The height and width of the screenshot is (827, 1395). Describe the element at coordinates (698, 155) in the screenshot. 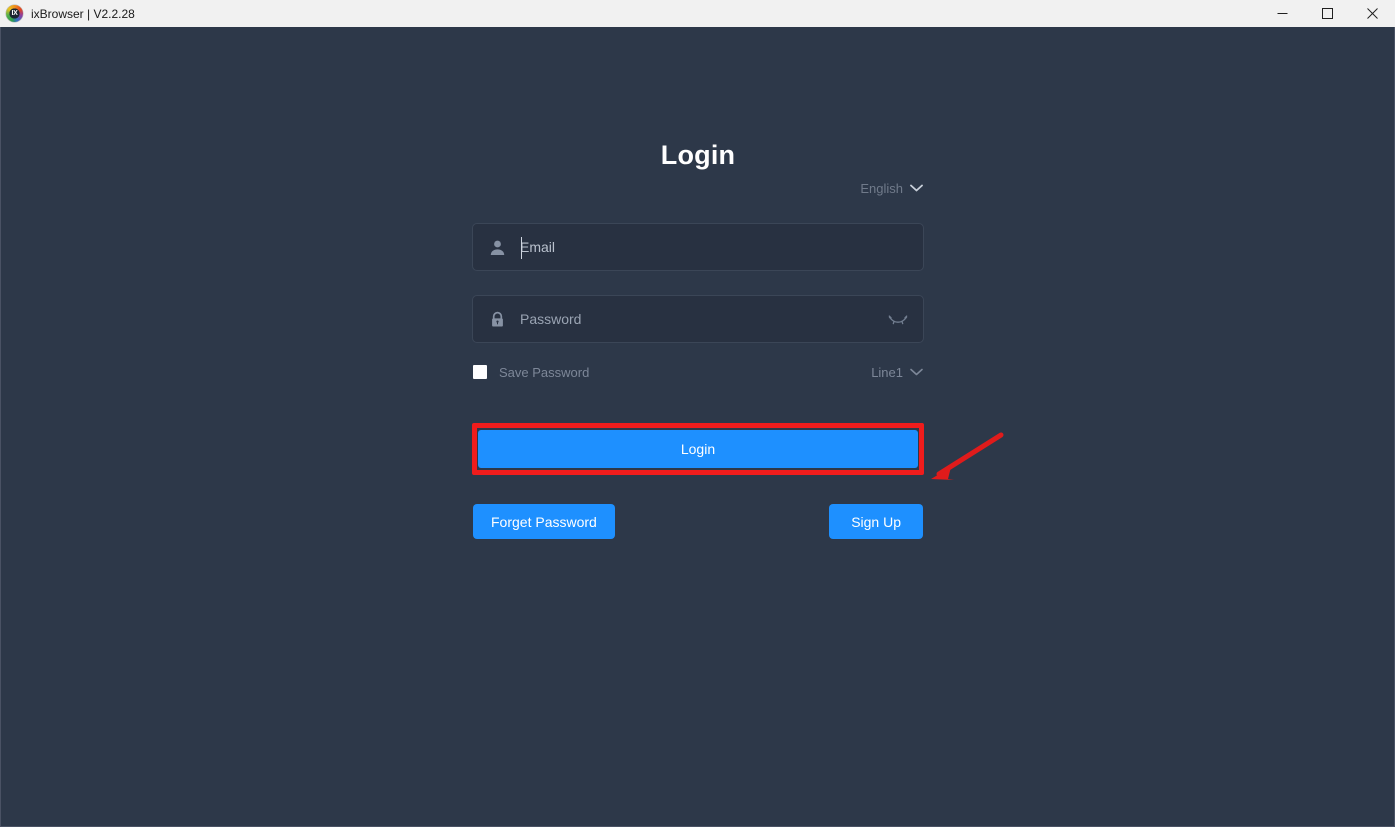

I see `page-title: Login` at that location.